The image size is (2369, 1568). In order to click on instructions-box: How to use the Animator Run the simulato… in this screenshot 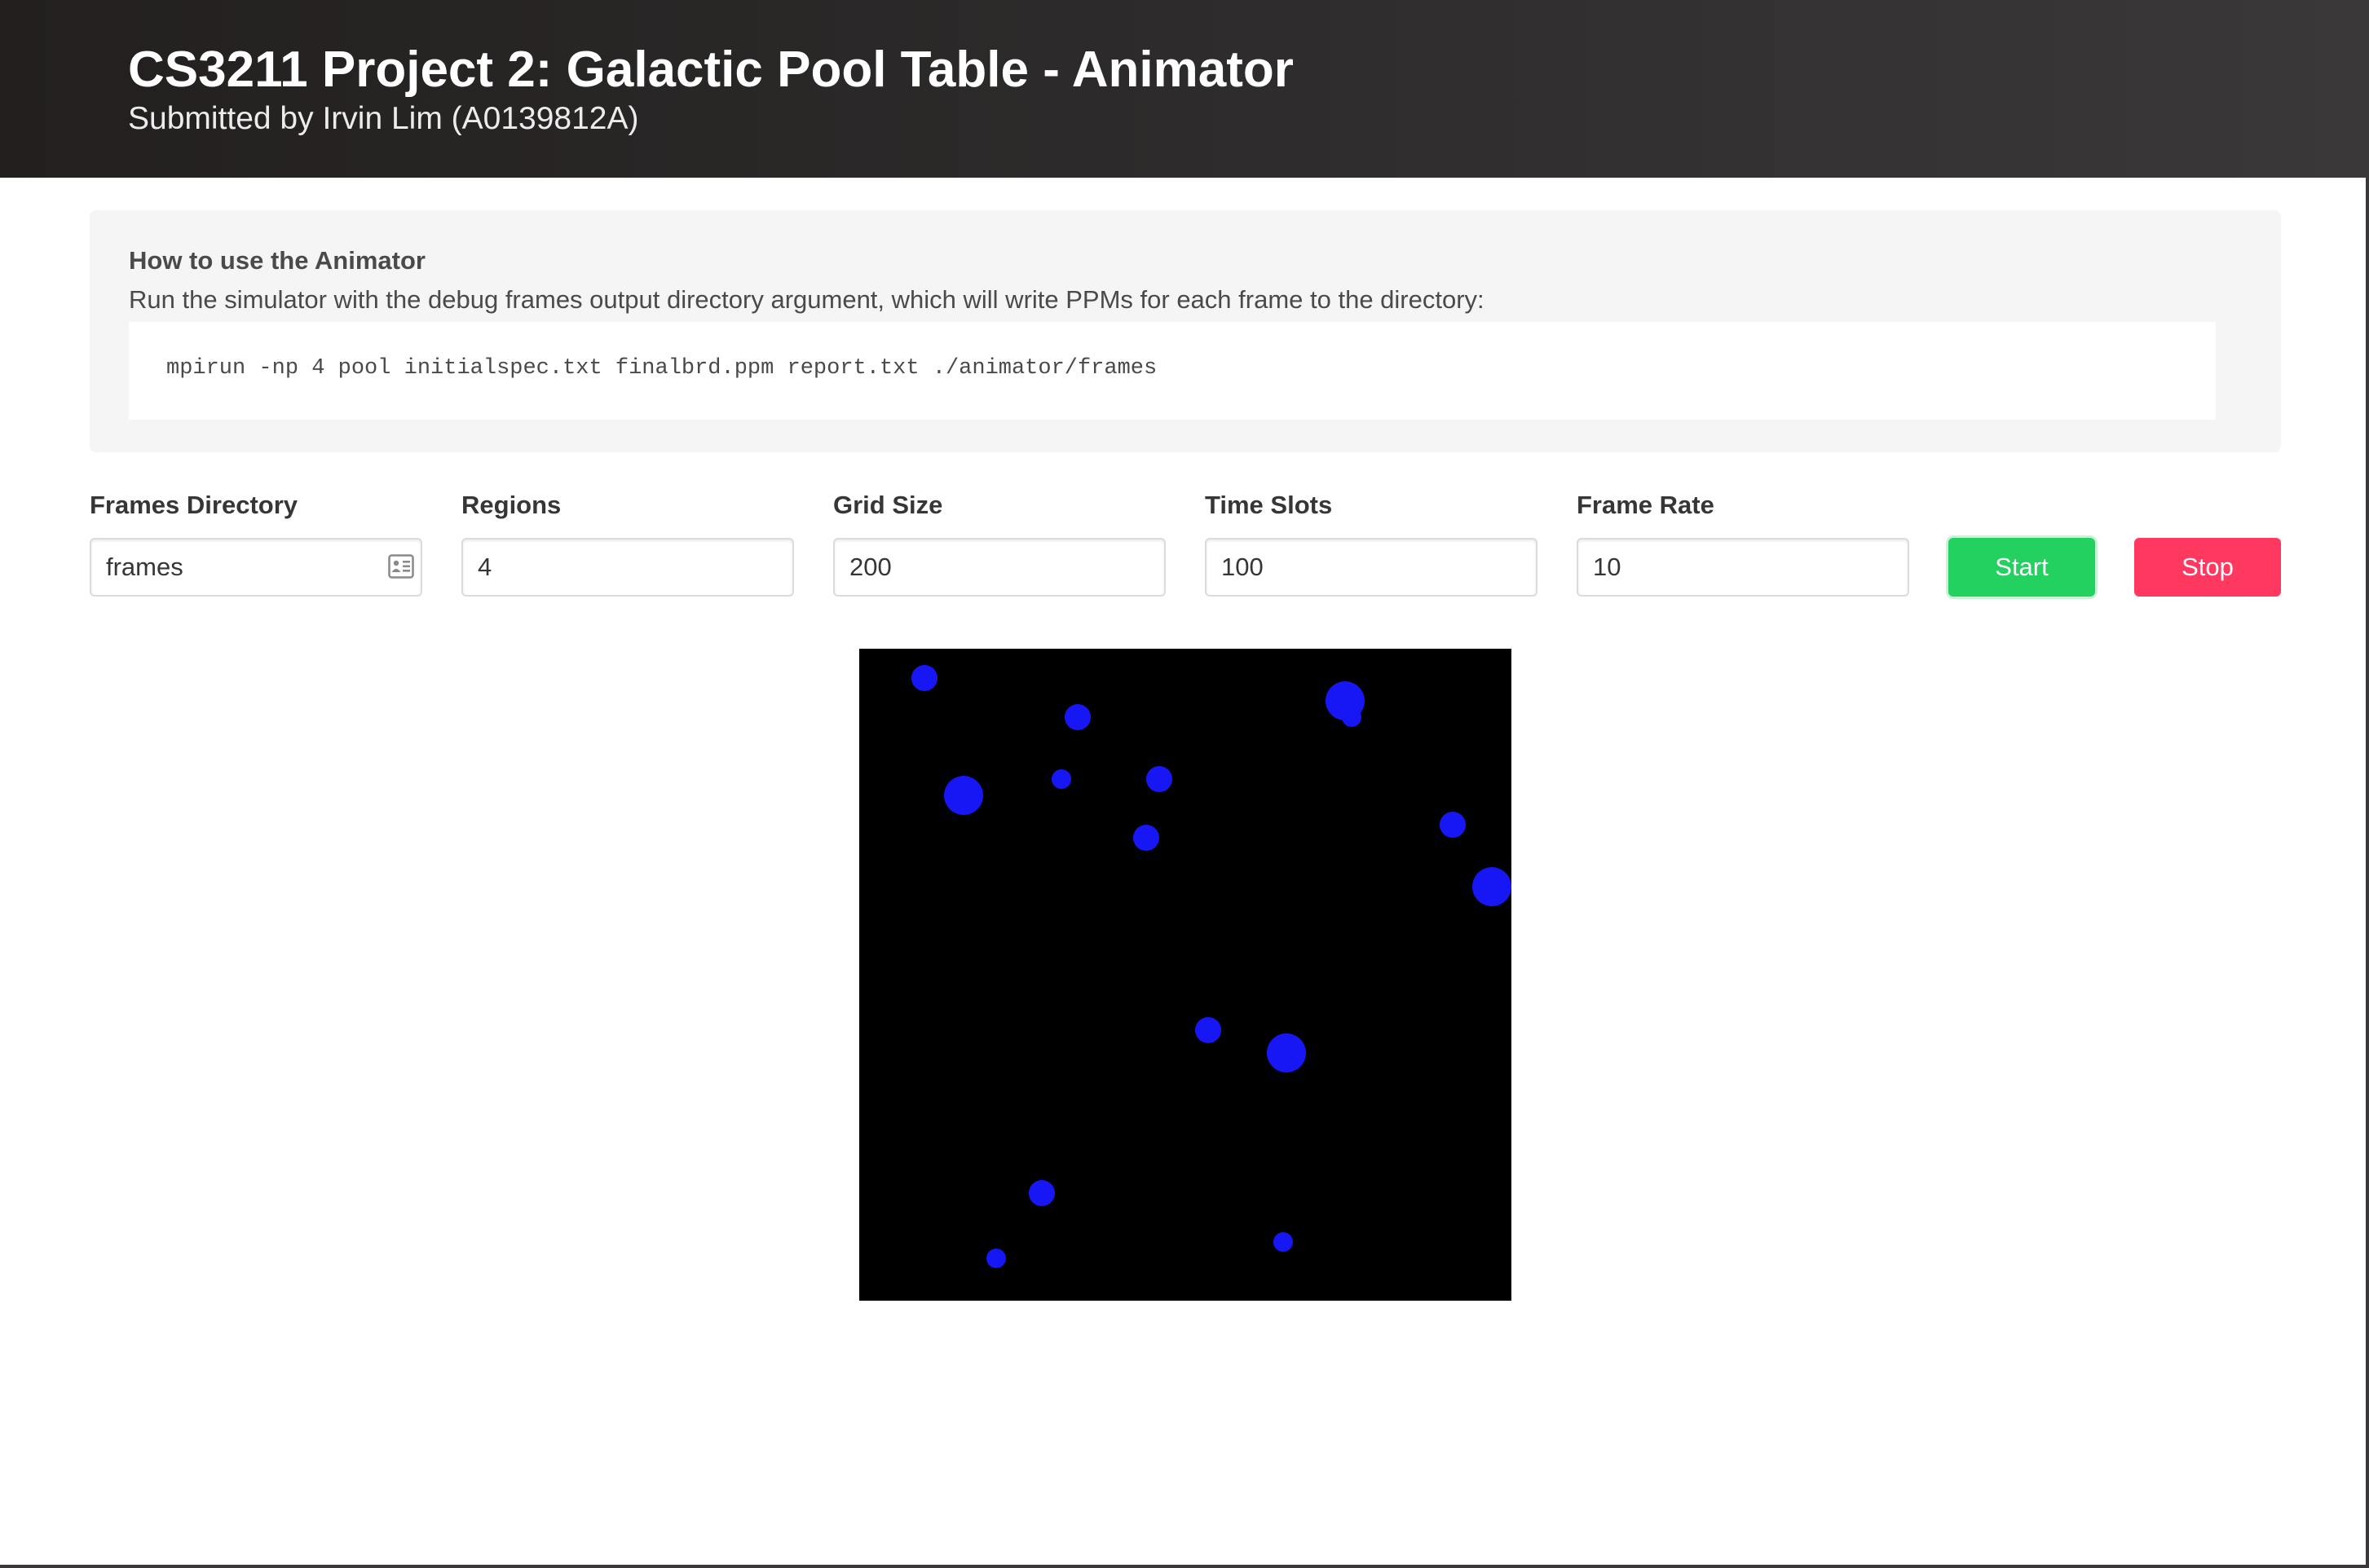, I will do `click(1185, 331)`.